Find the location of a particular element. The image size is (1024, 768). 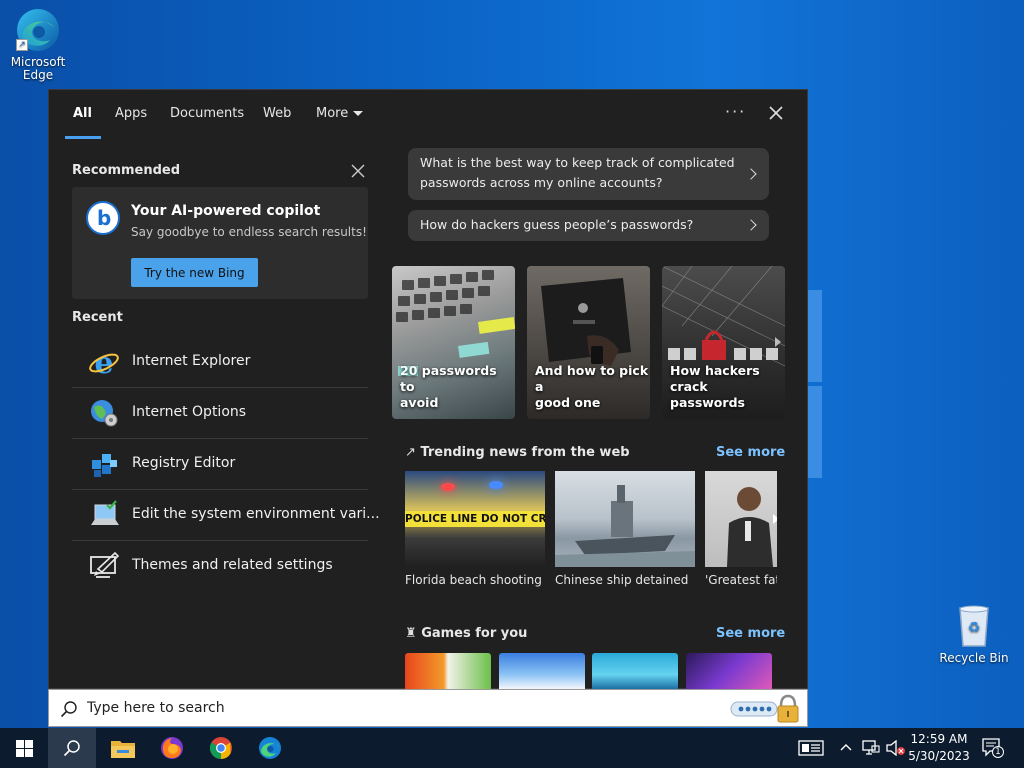

folder-icon is located at coordinates (123, 749).